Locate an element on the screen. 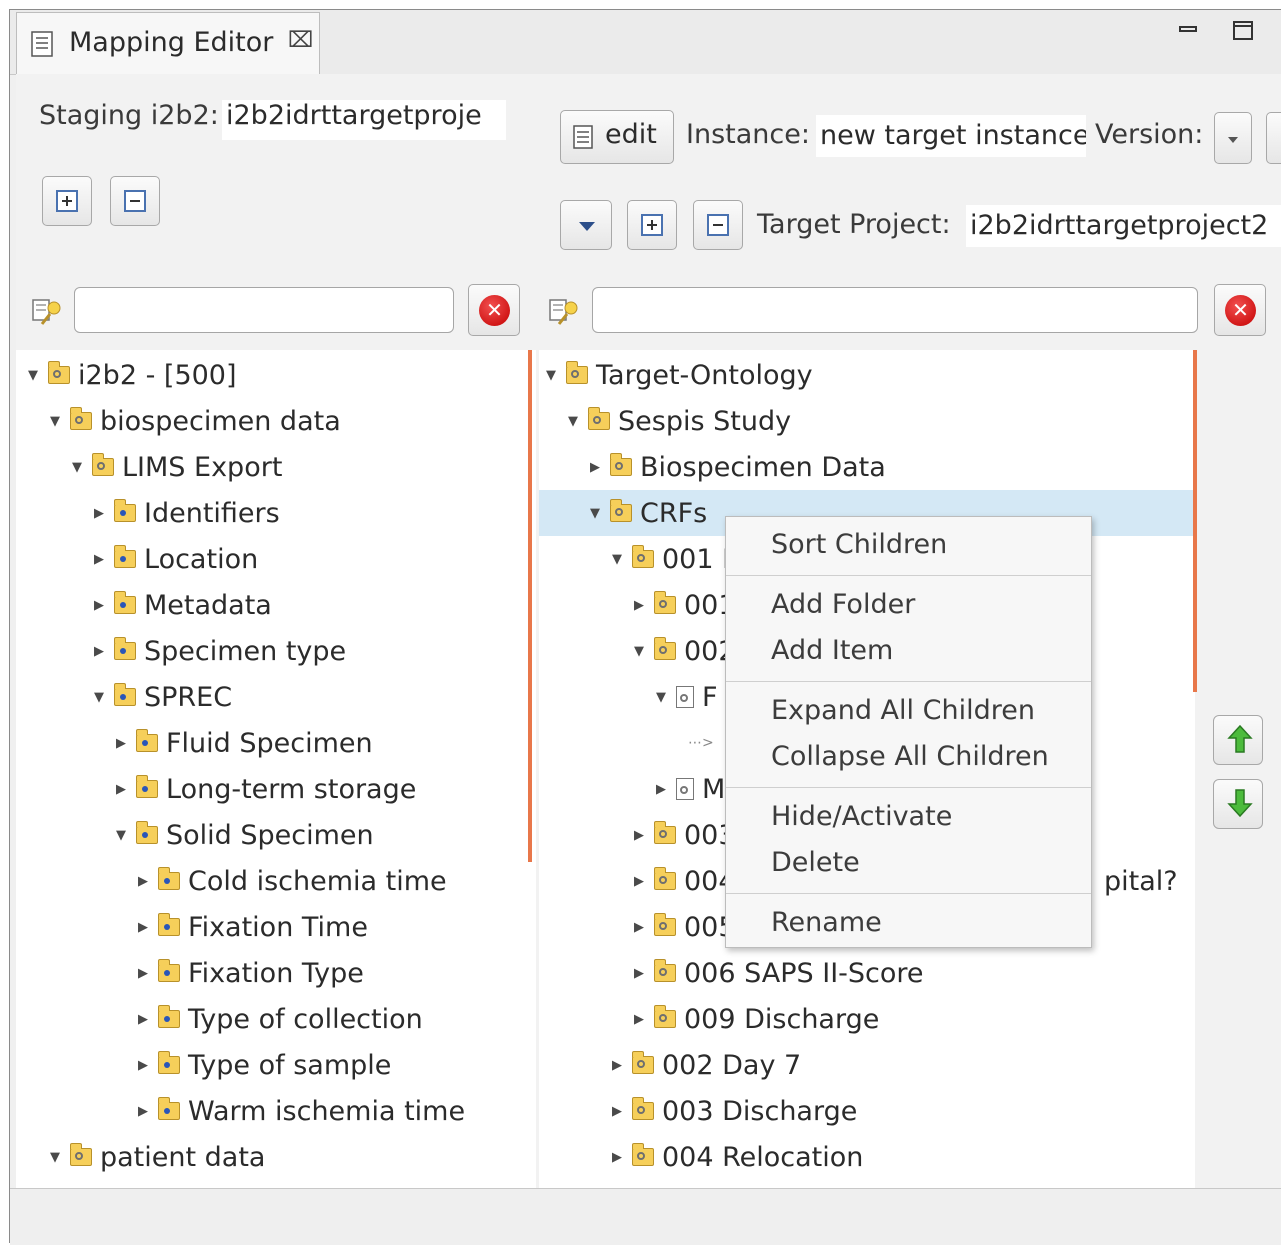 The height and width of the screenshot is (1245, 1281). tree-node: ▶ Fluid Specimen is located at coordinates (243, 743).